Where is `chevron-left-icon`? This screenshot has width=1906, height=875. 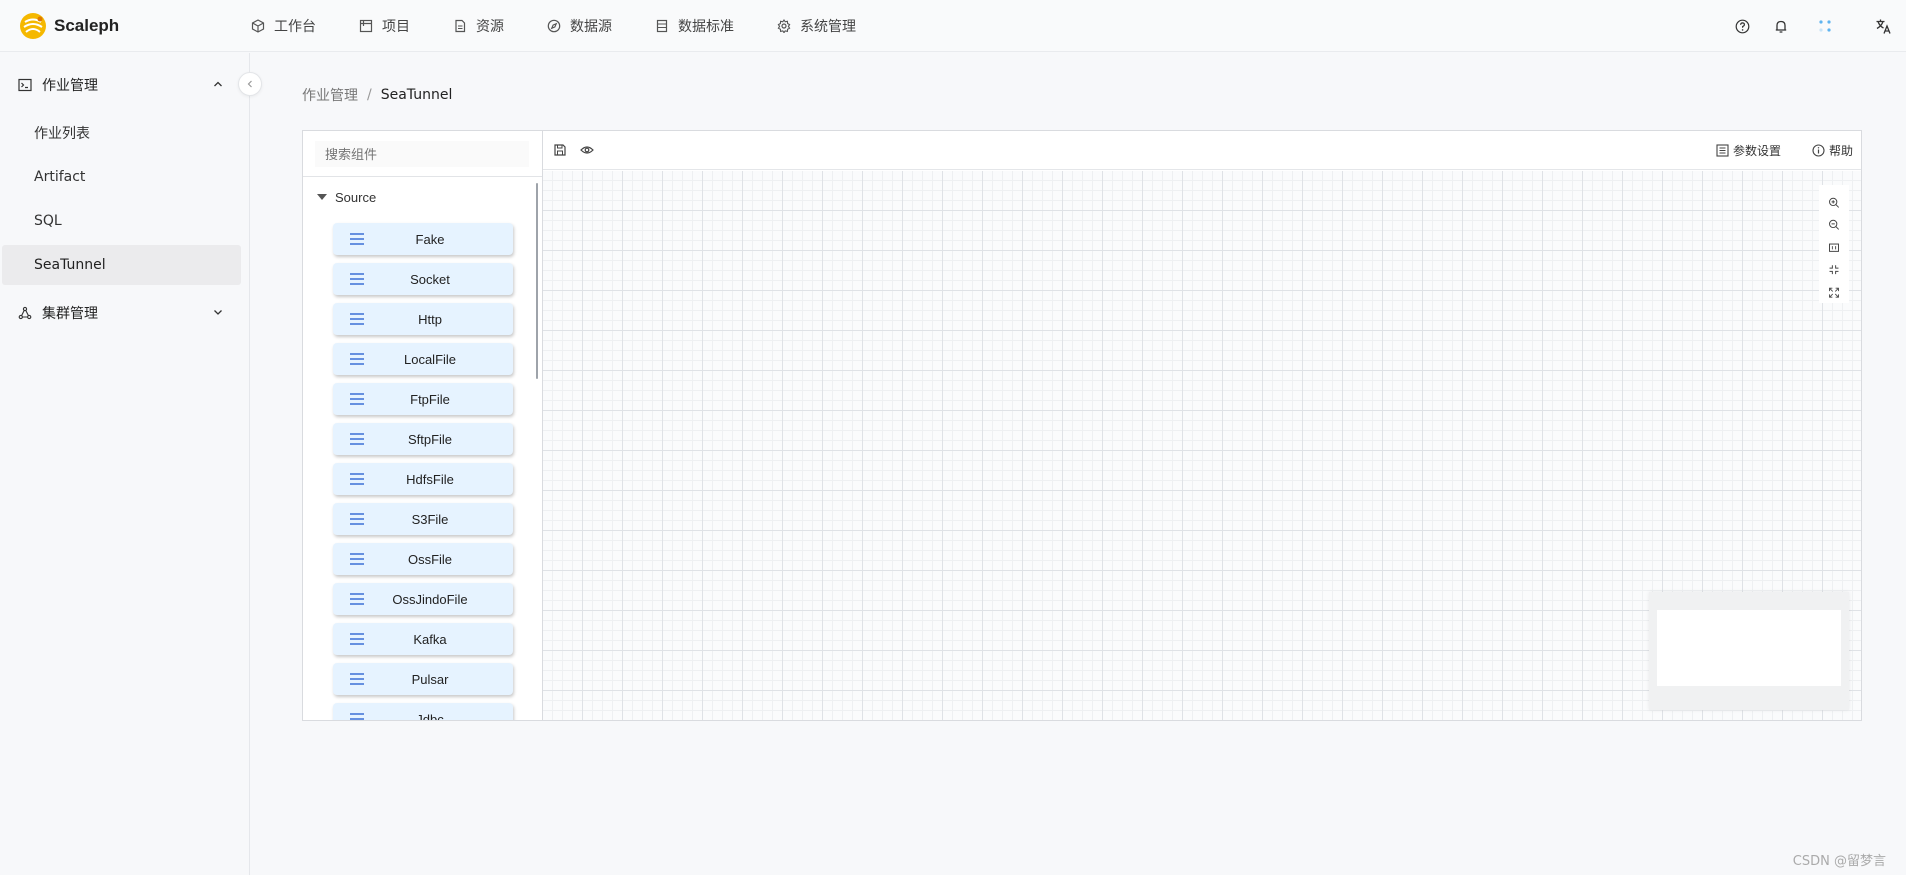
chevron-left-icon is located at coordinates (249, 84).